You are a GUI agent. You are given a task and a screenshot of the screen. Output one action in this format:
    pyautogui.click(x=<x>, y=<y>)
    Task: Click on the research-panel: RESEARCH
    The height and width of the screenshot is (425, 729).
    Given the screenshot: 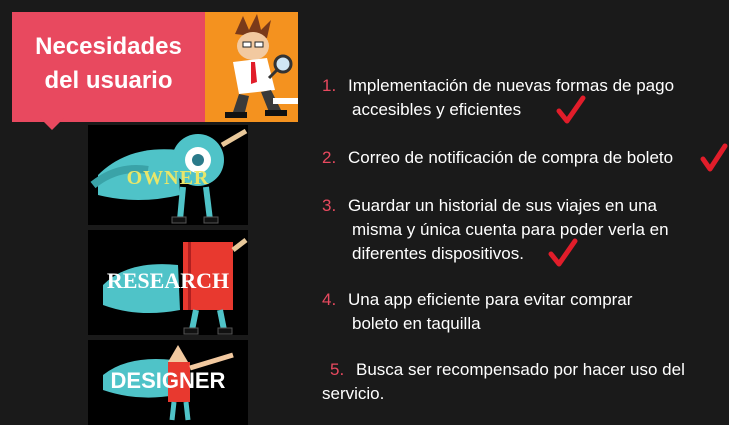 What is the action you would take?
    pyautogui.click(x=168, y=282)
    